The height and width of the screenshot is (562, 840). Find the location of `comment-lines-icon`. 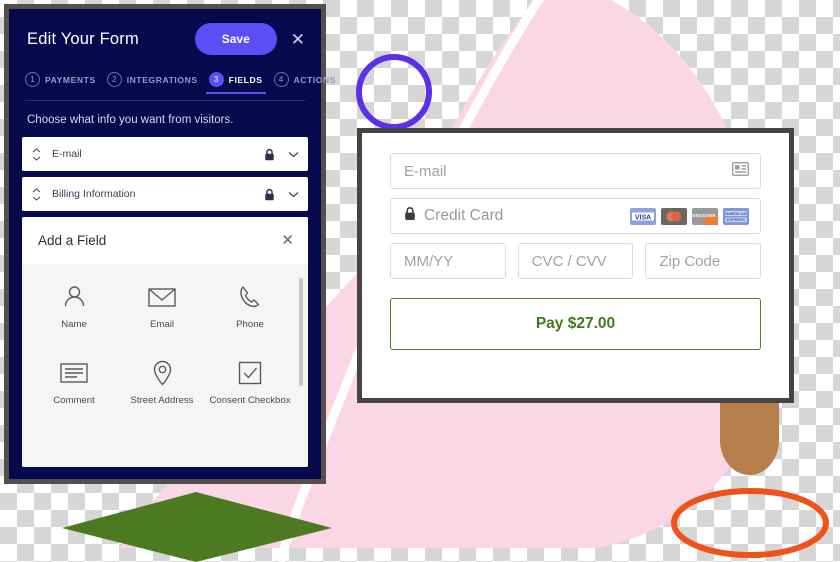

comment-lines-icon is located at coordinates (74, 373).